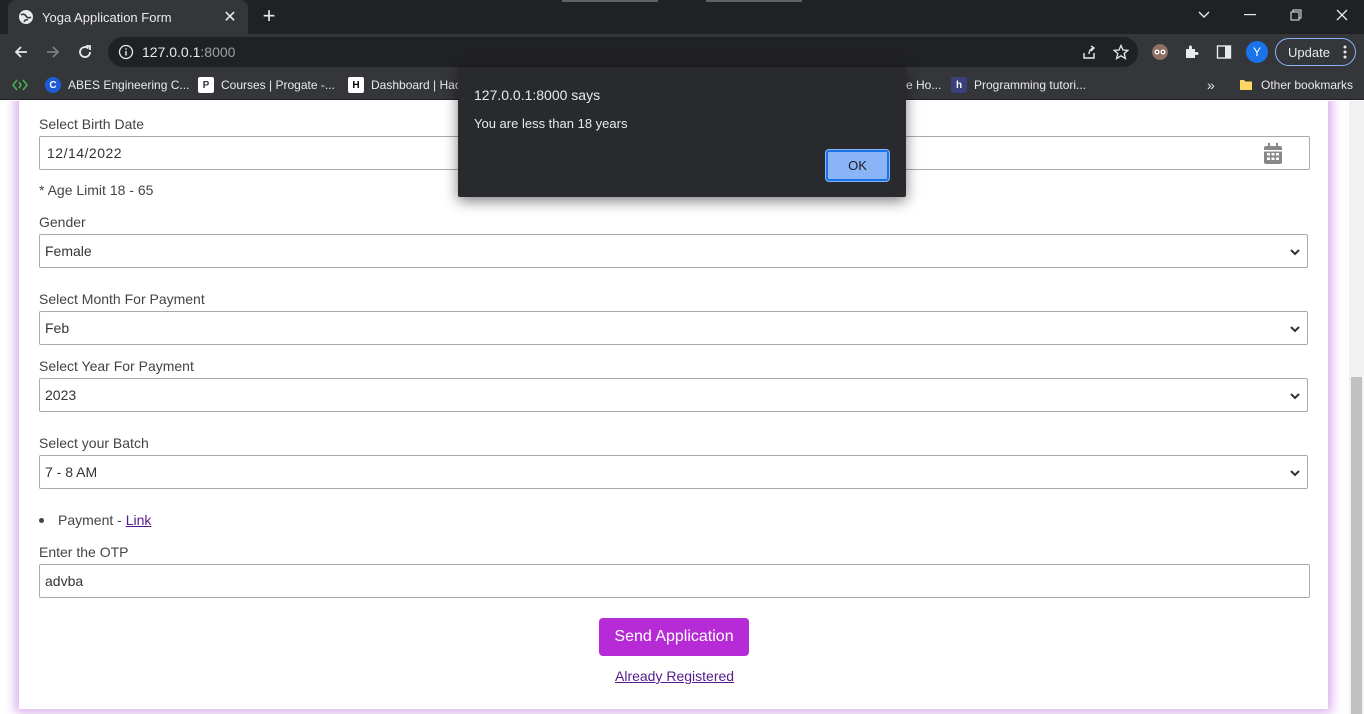 The height and width of the screenshot is (714, 1364). I want to click on bookmark-label: Dashboard | Hac, so click(416, 85).